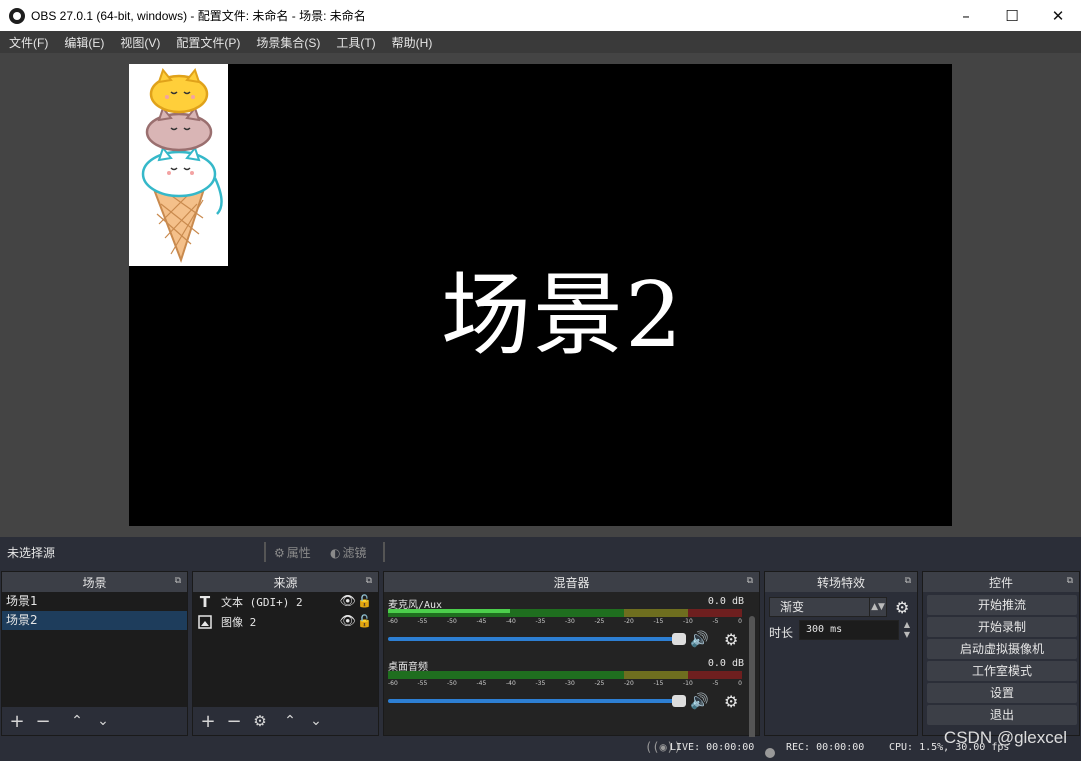  I want to click on add-scene-button: +, so click(17, 721).